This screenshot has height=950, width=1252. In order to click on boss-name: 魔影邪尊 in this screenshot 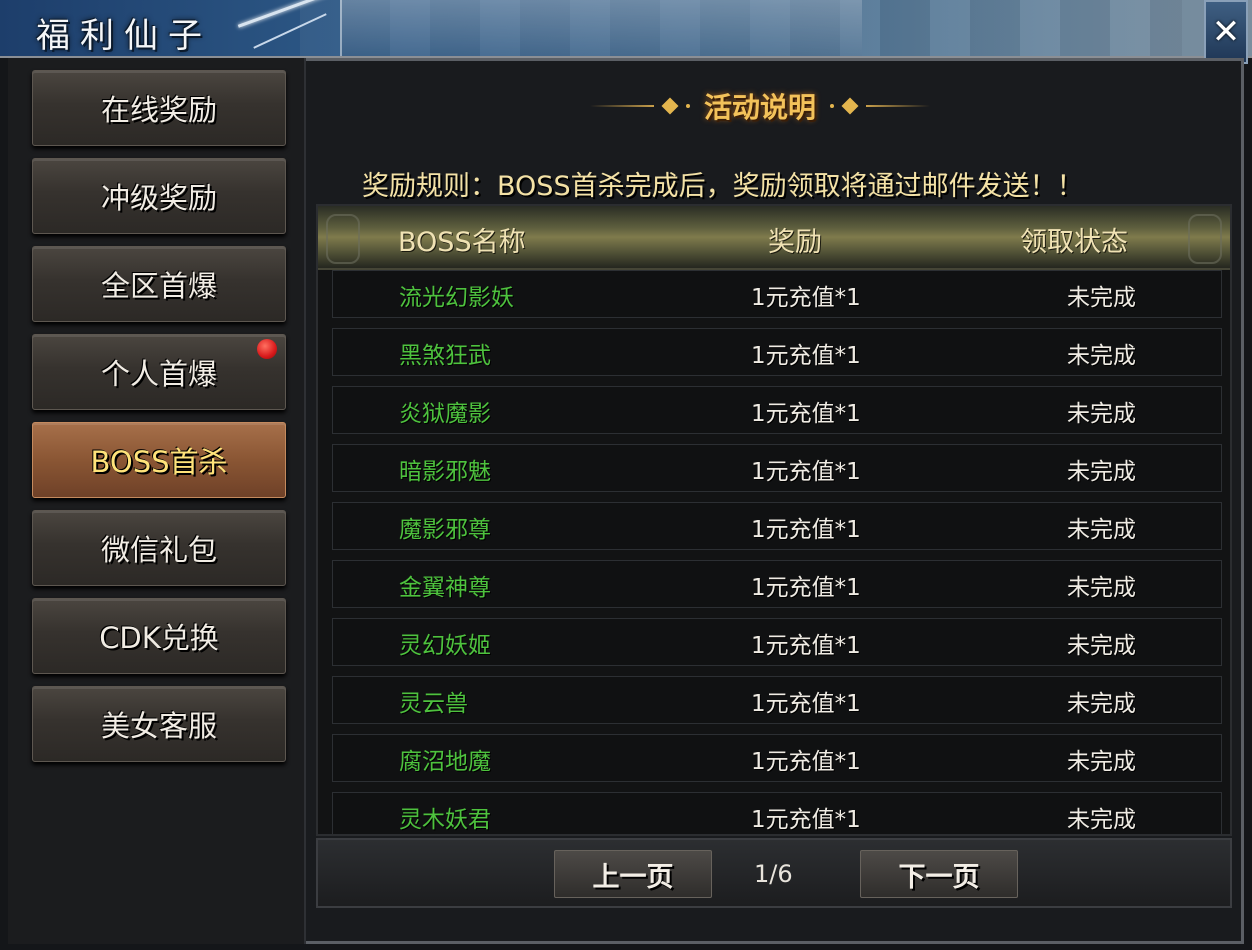, I will do `click(445, 530)`.